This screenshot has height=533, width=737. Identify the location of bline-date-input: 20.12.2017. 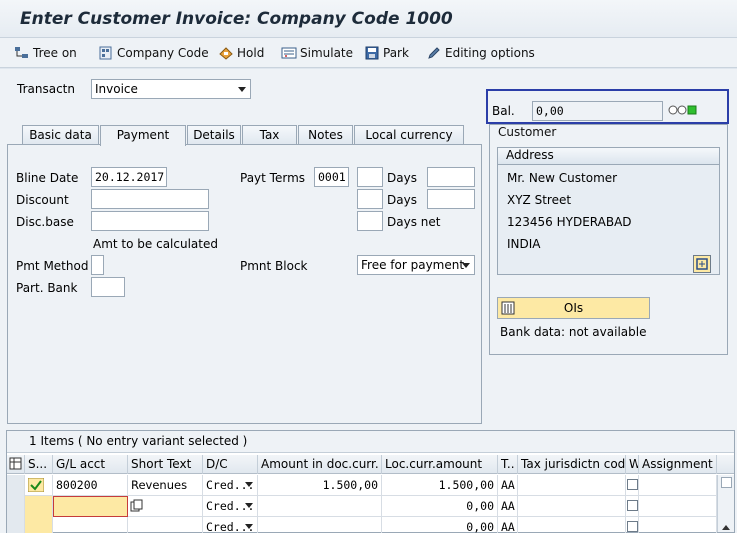
(129, 177).